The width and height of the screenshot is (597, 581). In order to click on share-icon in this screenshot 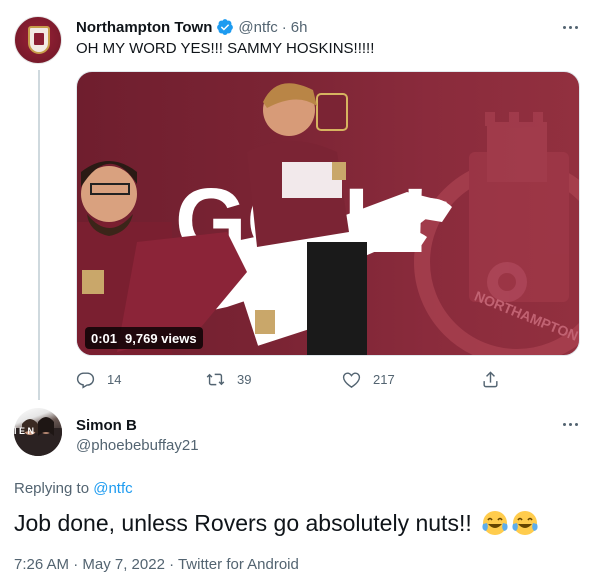, I will do `click(490, 379)`.